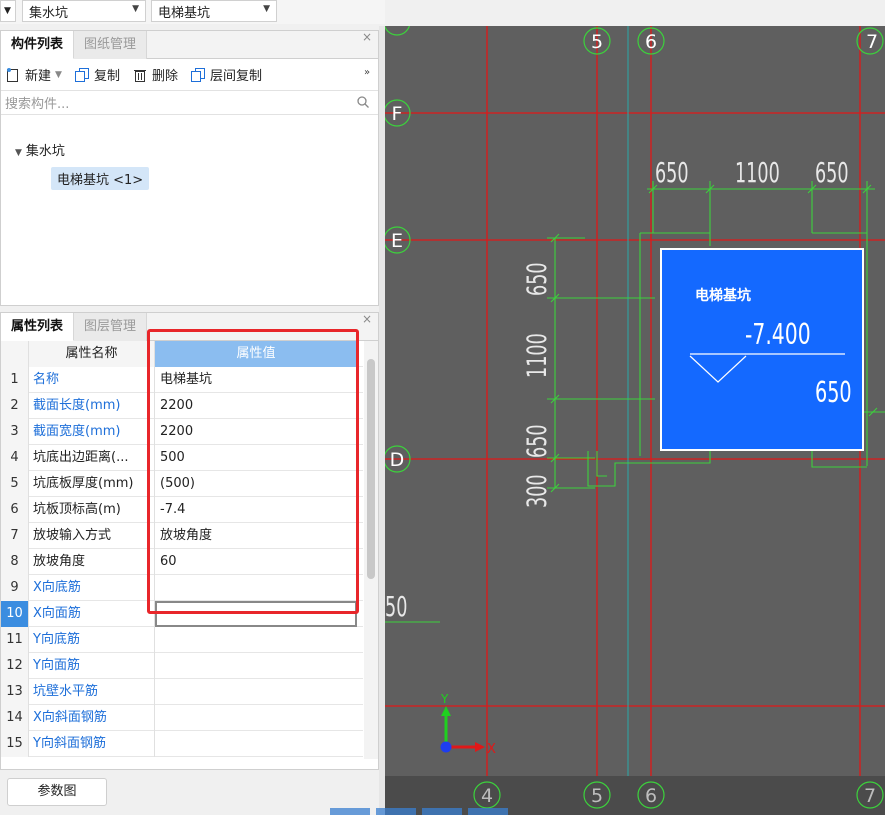 This screenshot has height=815, width=885. Describe the element at coordinates (92, 588) in the screenshot. I see `property-name: X向底筋` at that location.